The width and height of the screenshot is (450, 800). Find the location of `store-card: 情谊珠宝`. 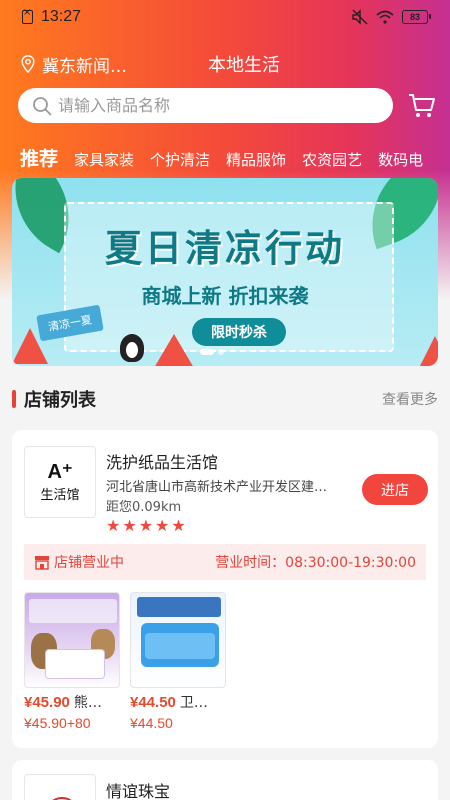

store-card: 情谊珠宝 is located at coordinates (225, 780).